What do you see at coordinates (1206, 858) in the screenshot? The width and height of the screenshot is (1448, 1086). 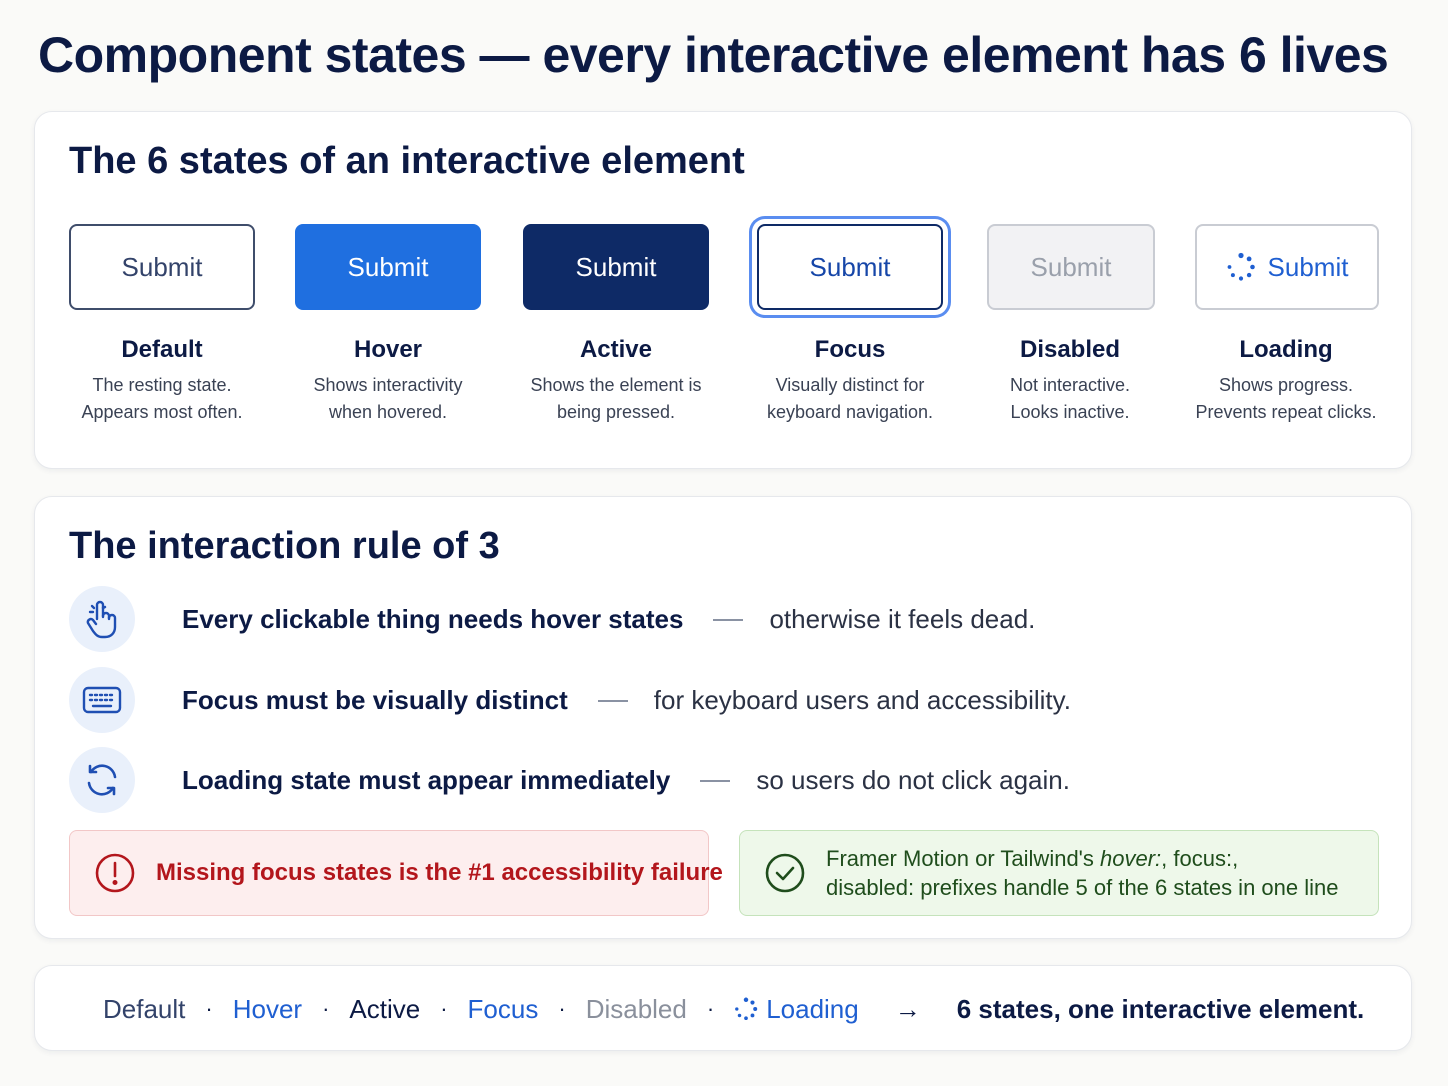 I see `focus-prefix: focus:,` at bounding box center [1206, 858].